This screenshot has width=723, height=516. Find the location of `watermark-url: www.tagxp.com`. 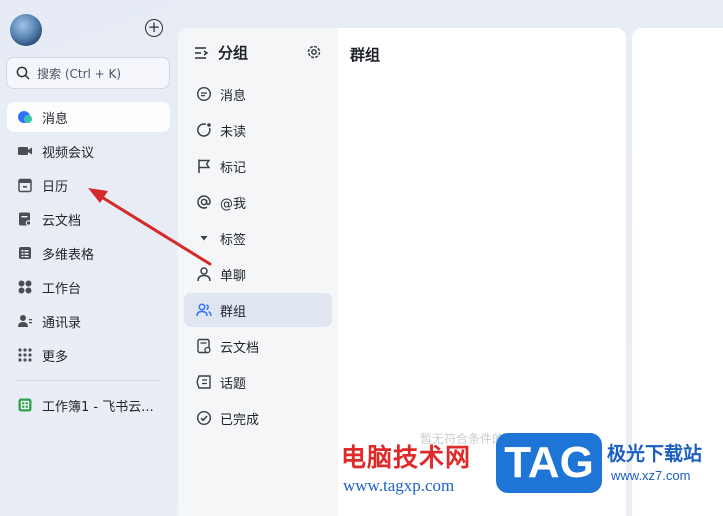

watermark-url: www.tagxp.com is located at coordinates (399, 485).